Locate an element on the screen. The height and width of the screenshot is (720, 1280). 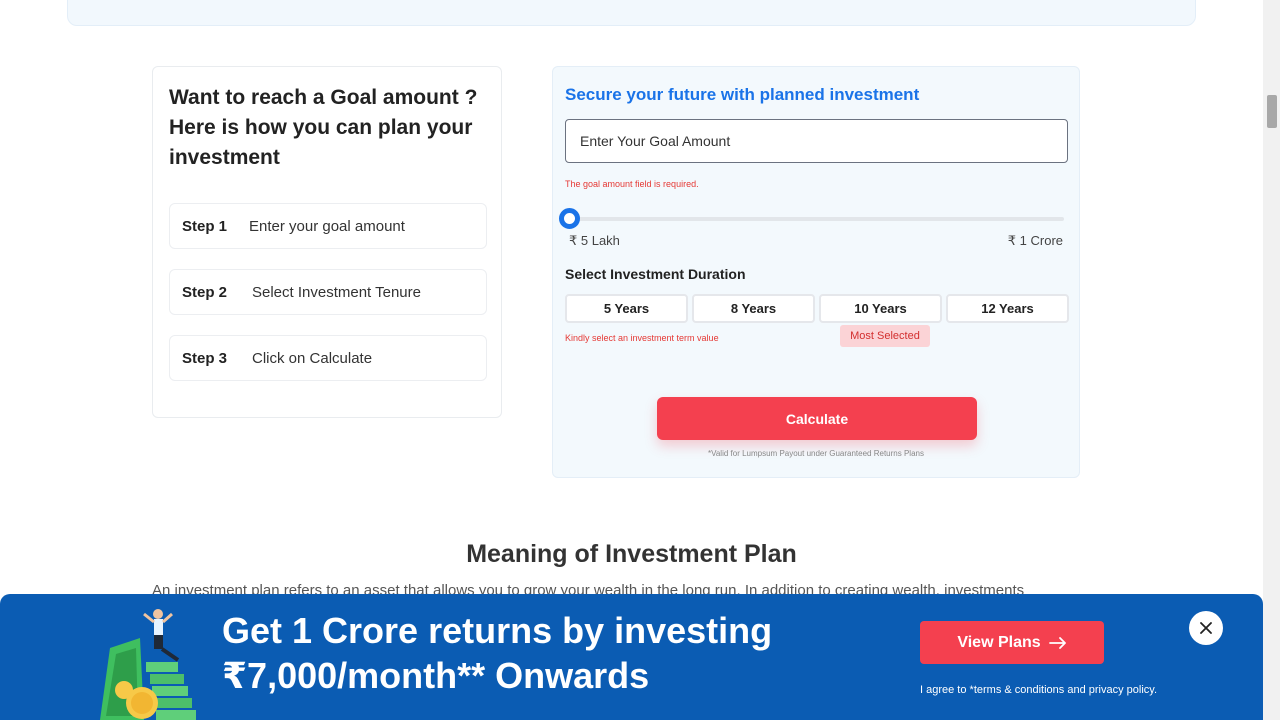
step-text: Select Investment Tenure is located at coordinates (336, 292).